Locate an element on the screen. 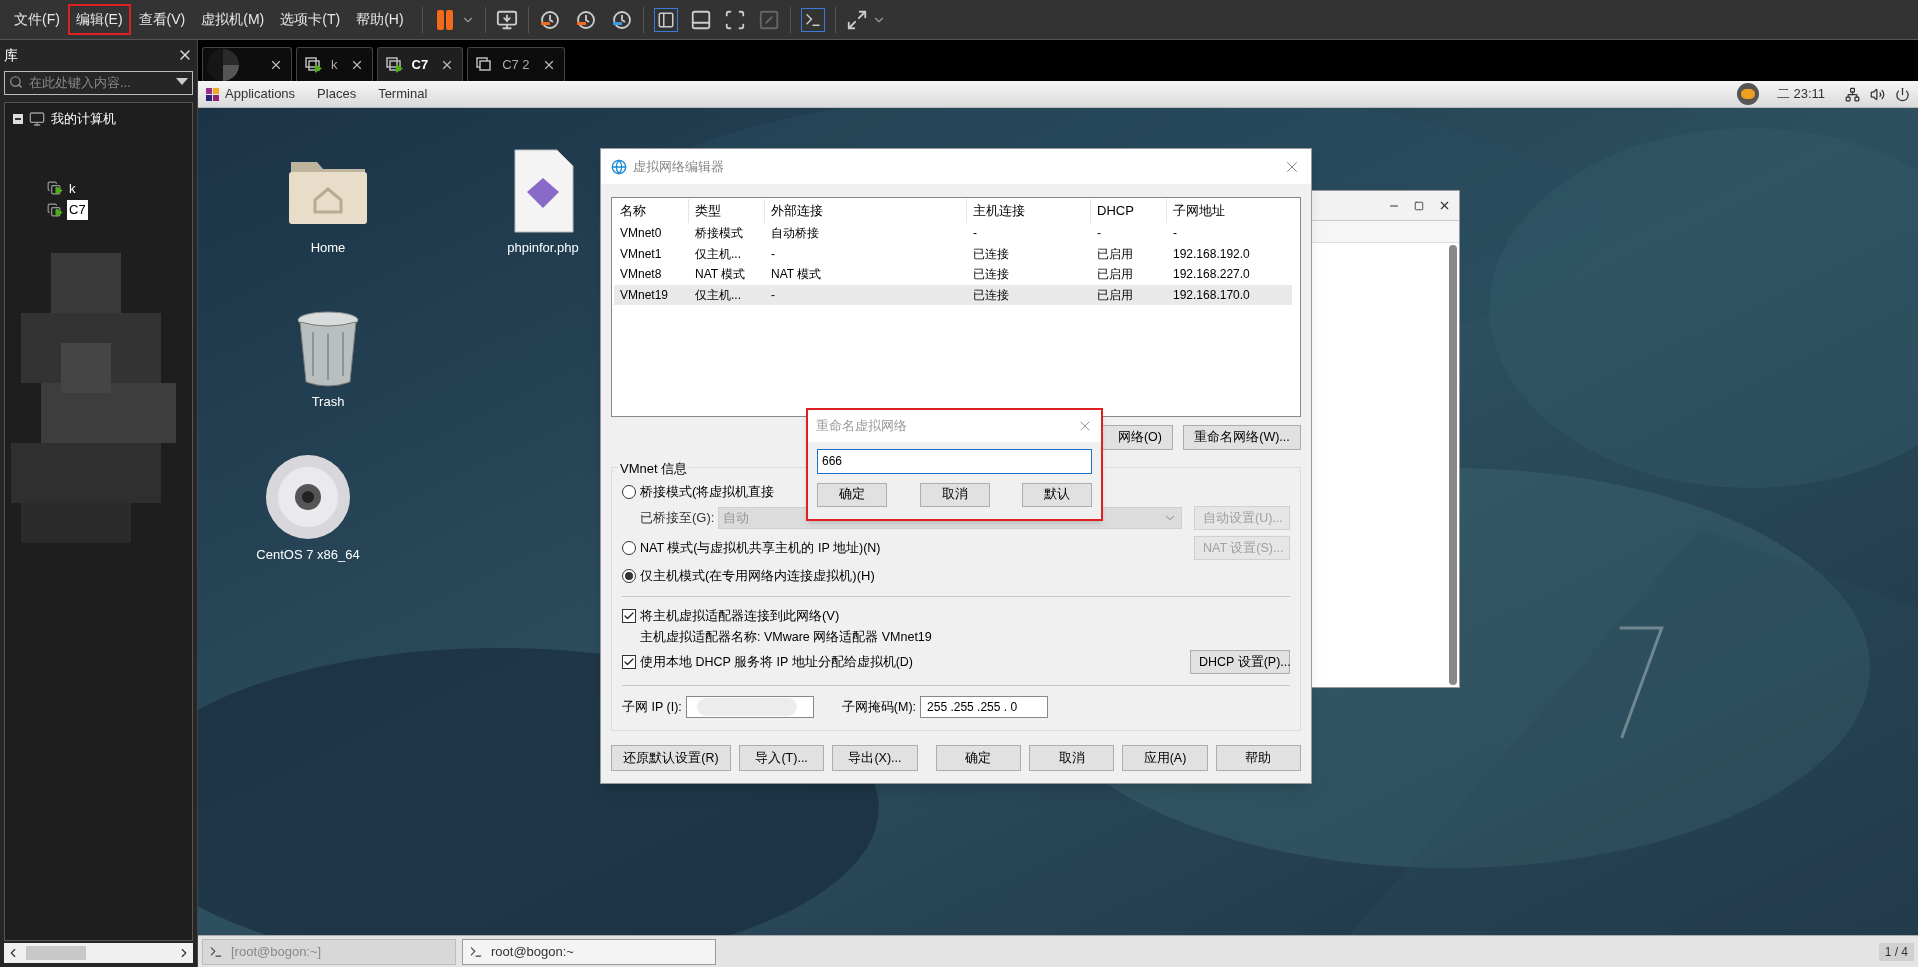  console-icon is located at coordinates (812, 19).